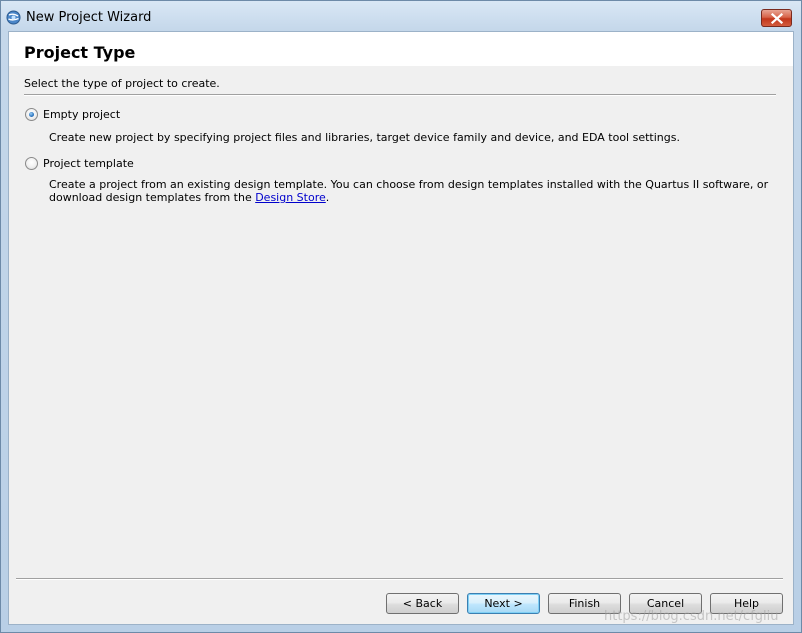 This screenshot has width=802, height=633. Describe the element at coordinates (401, 49) in the screenshot. I see `page-header: Project Type` at that location.